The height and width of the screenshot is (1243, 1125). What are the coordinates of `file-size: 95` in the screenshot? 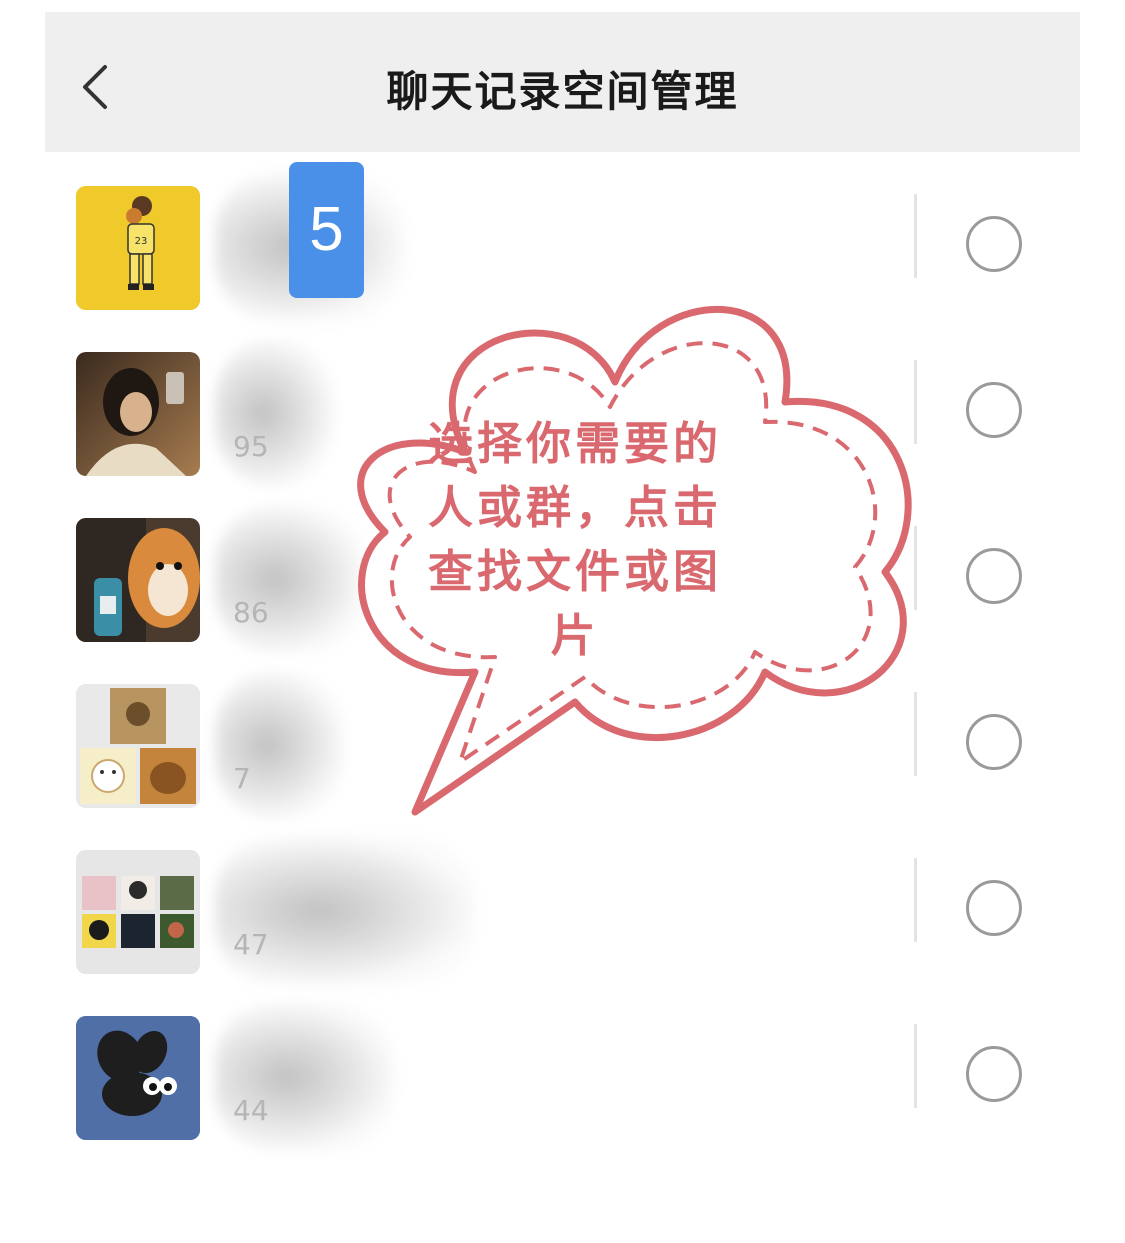 It's located at (251, 446).